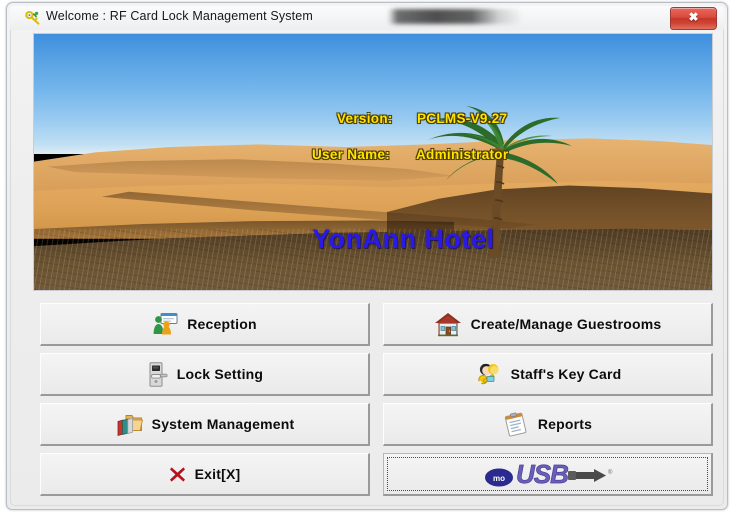 This screenshot has height=520, width=740. What do you see at coordinates (516, 424) in the screenshot?
I see `clipboard-icon` at bounding box center [516, 424].